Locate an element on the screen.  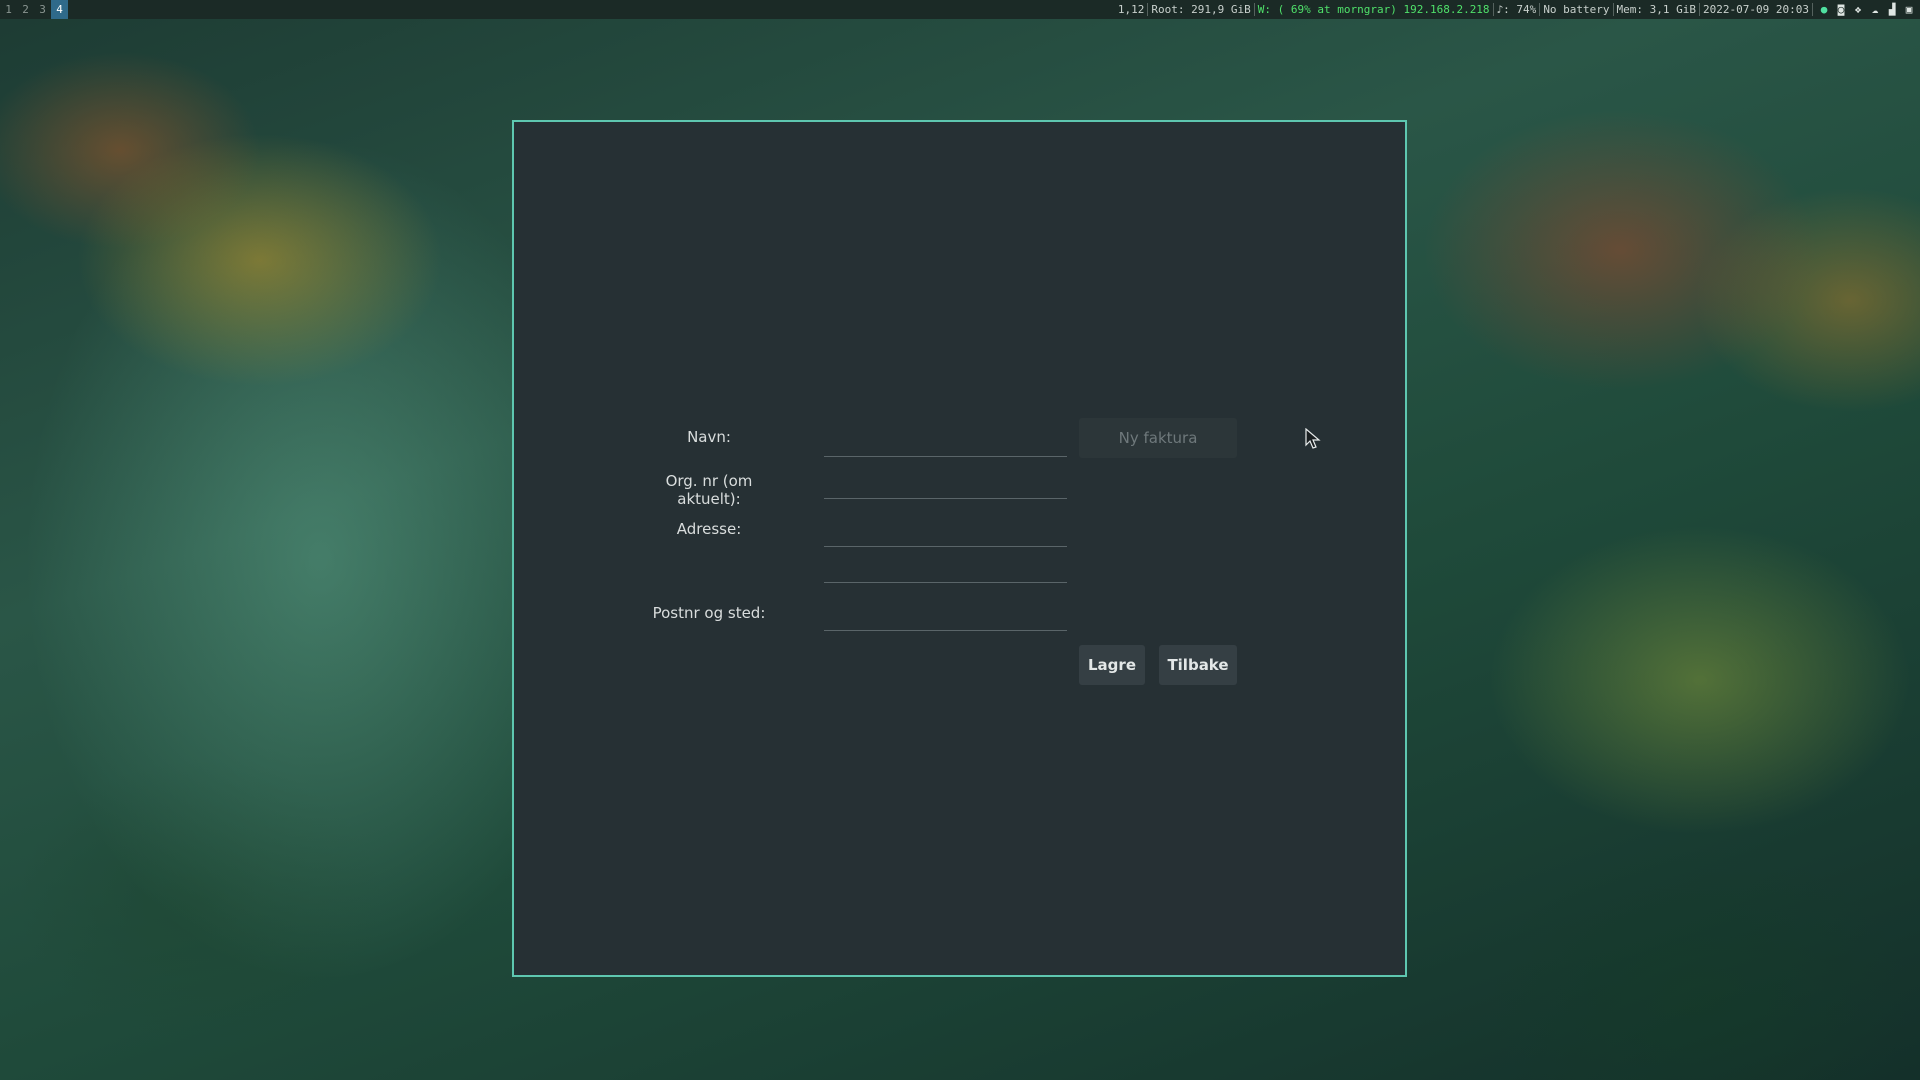
discord-icon: ◙ is located at coordinates (1841, 10).